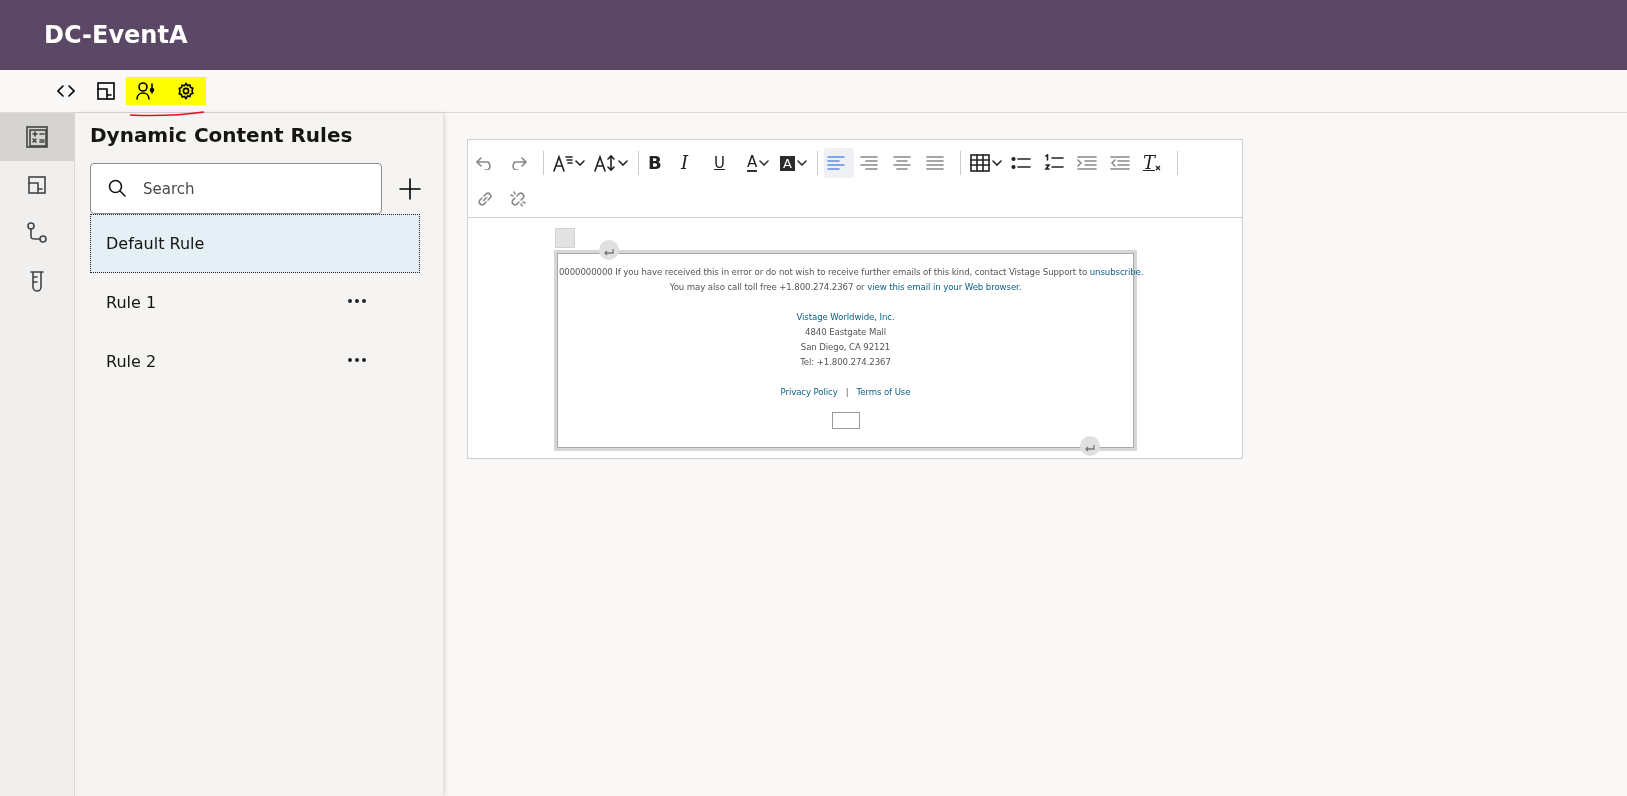 Image resolution: width=1627 pixels, height=796 pixels. I want to click on align-center-icon, so click(901, 163).